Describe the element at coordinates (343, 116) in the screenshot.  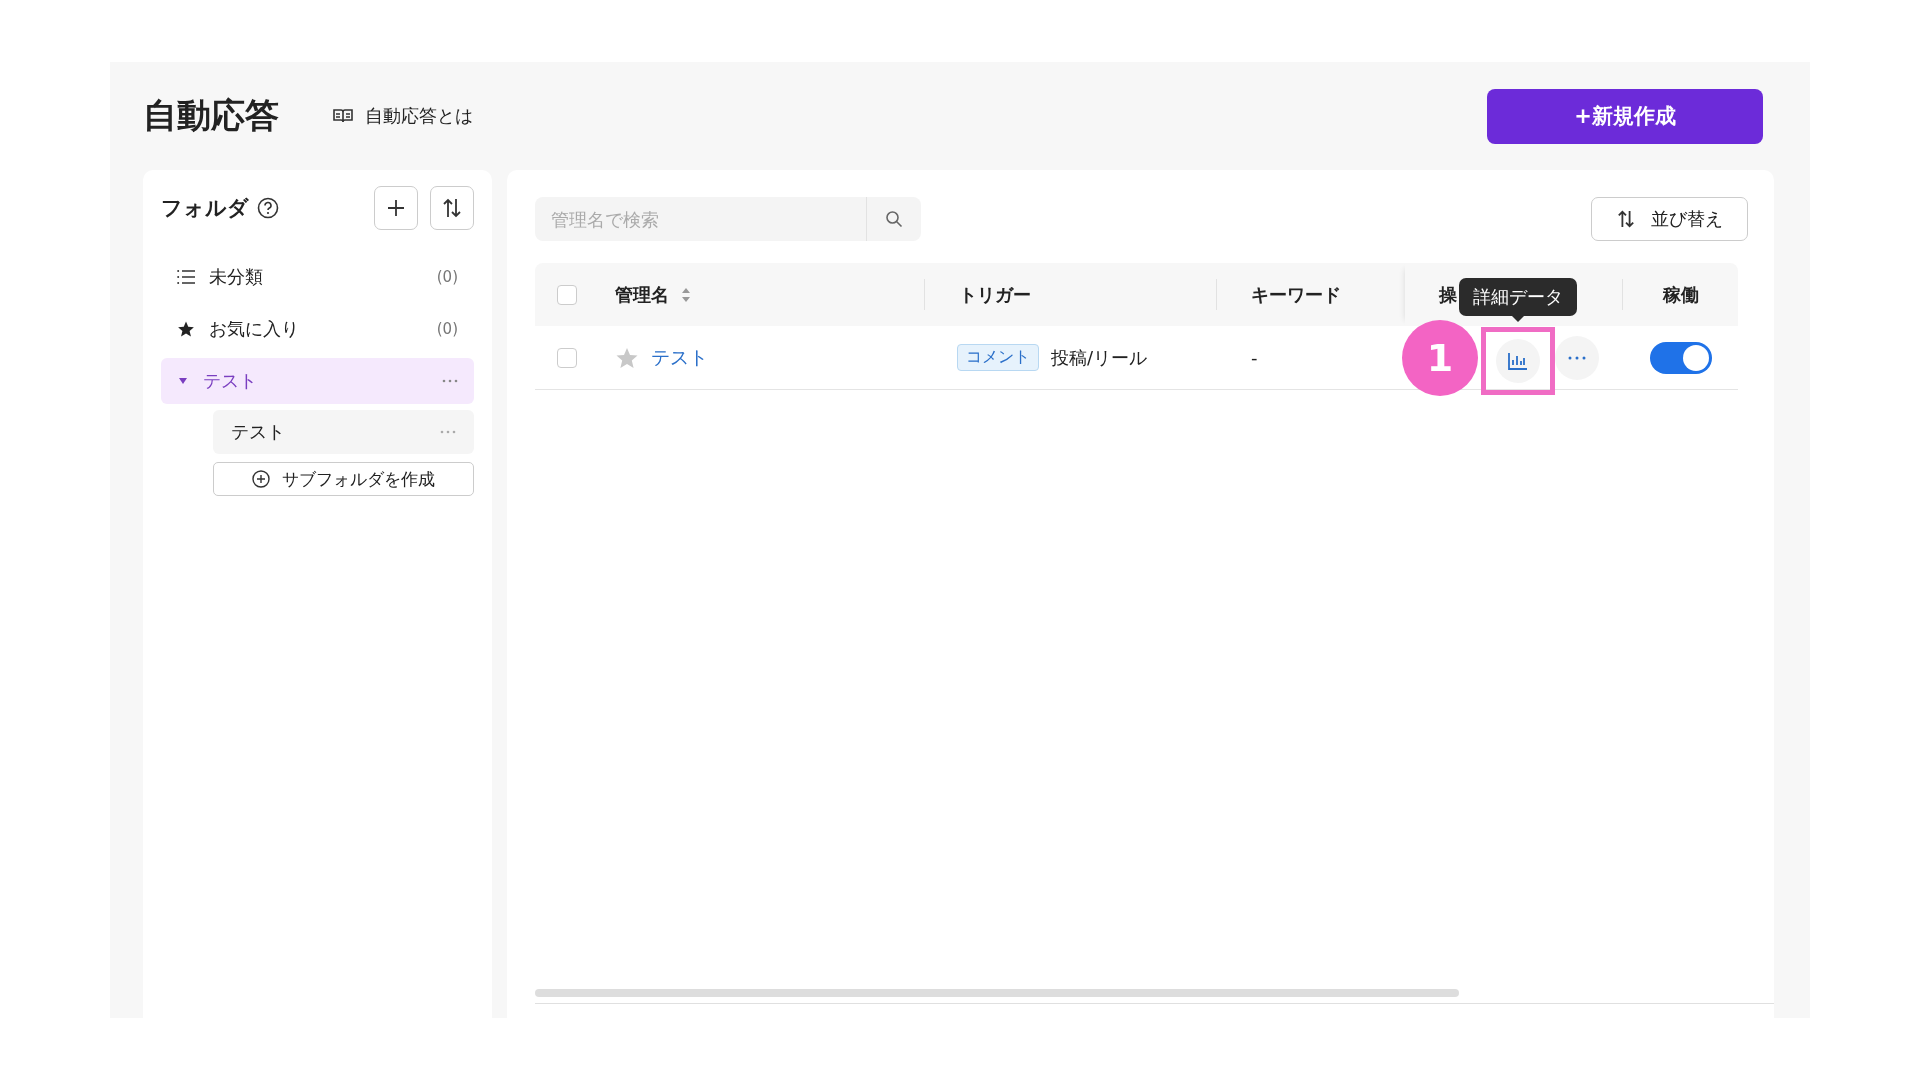
I see `book-icon` at that location.